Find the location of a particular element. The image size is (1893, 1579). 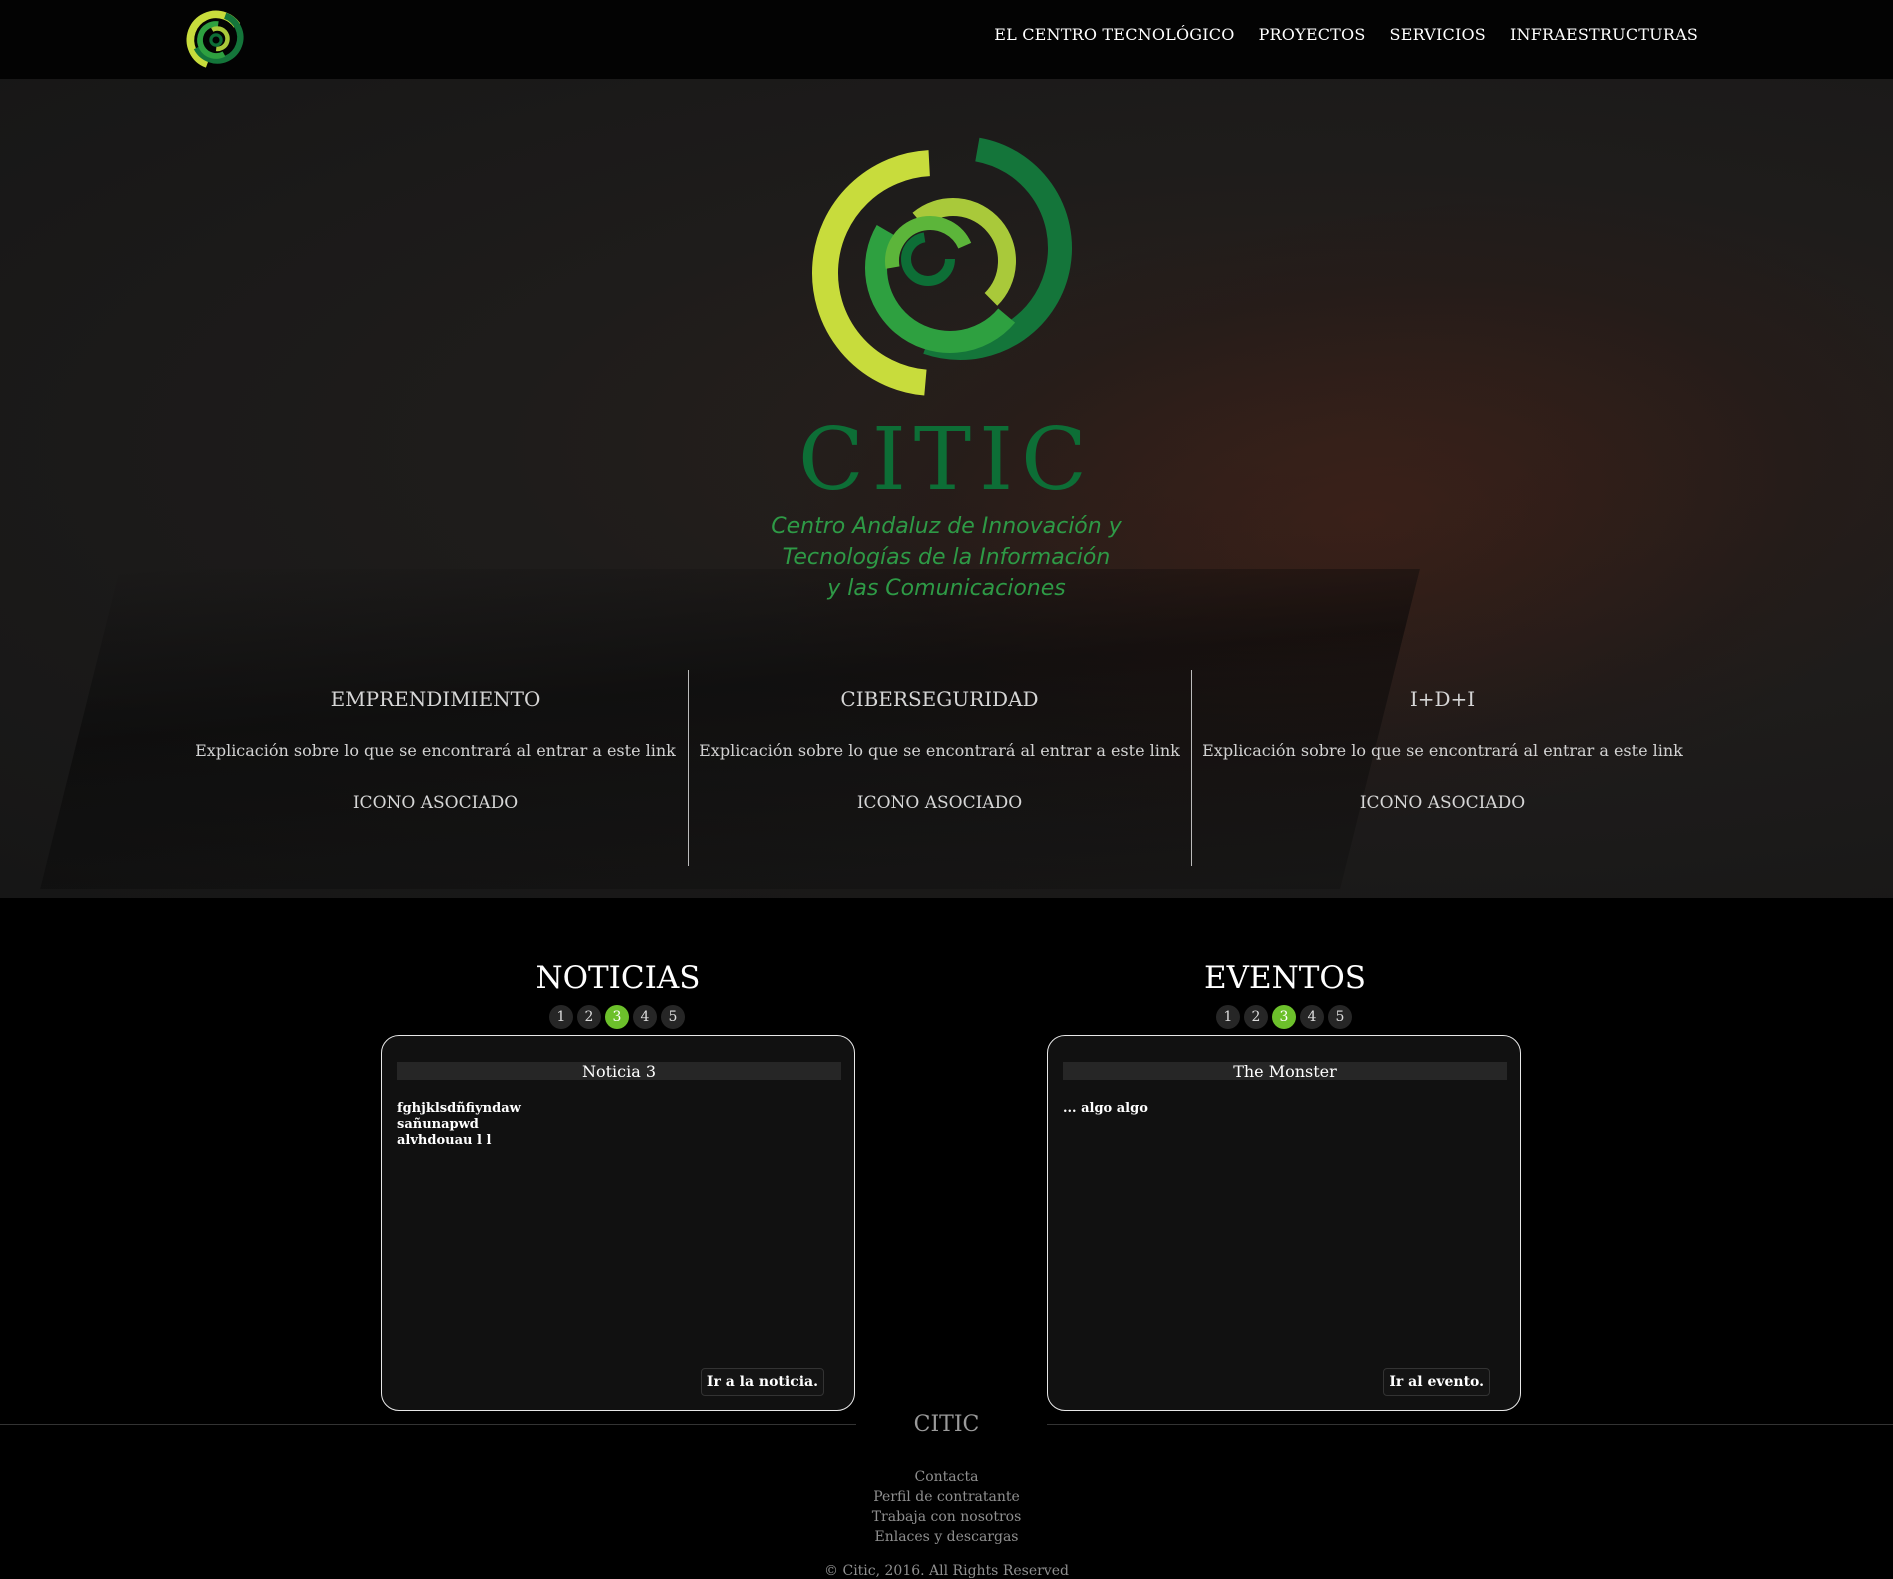

citic-logo-icon is located at coordinates (216, 40).